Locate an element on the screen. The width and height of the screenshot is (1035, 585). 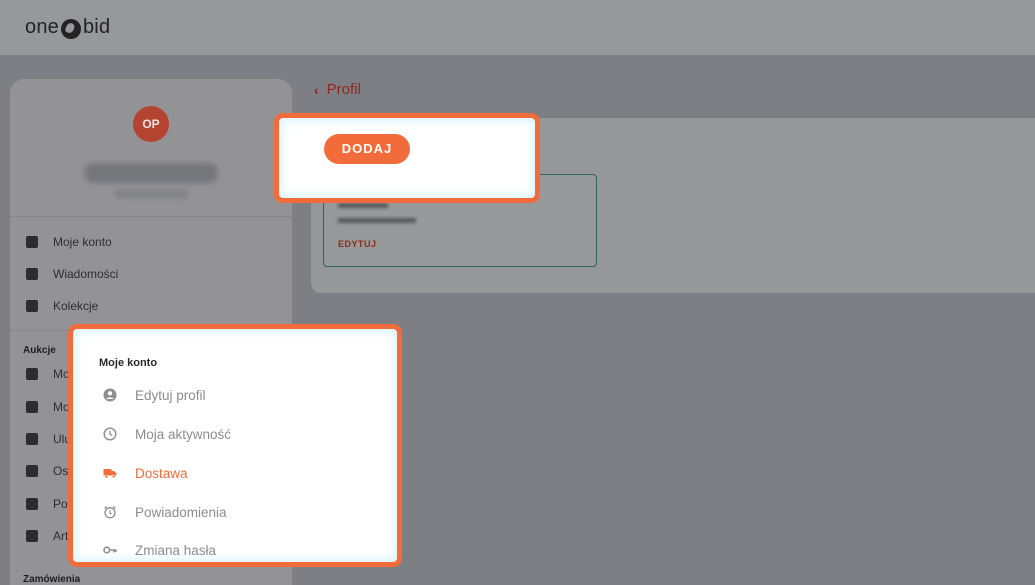
menu-item-change-password: Zmiana hasła is located at coordinates (159, 550).